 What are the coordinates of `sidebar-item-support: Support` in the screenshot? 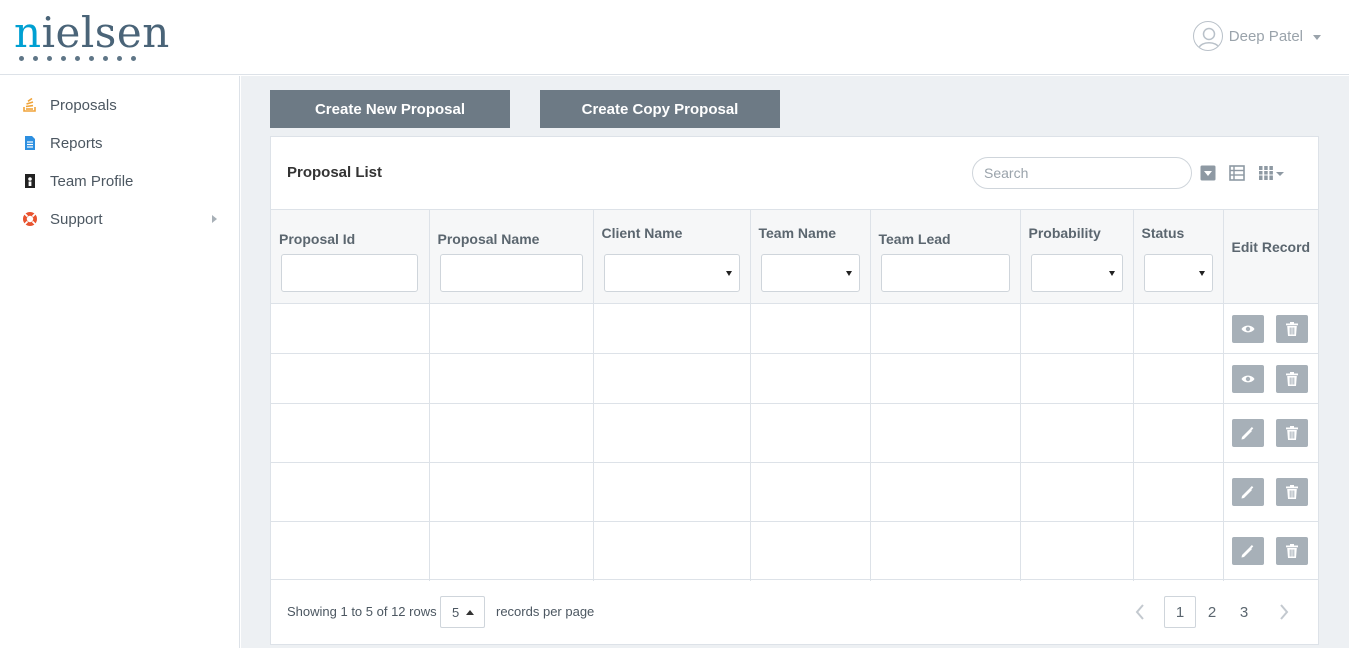 It's located at (119, 219).